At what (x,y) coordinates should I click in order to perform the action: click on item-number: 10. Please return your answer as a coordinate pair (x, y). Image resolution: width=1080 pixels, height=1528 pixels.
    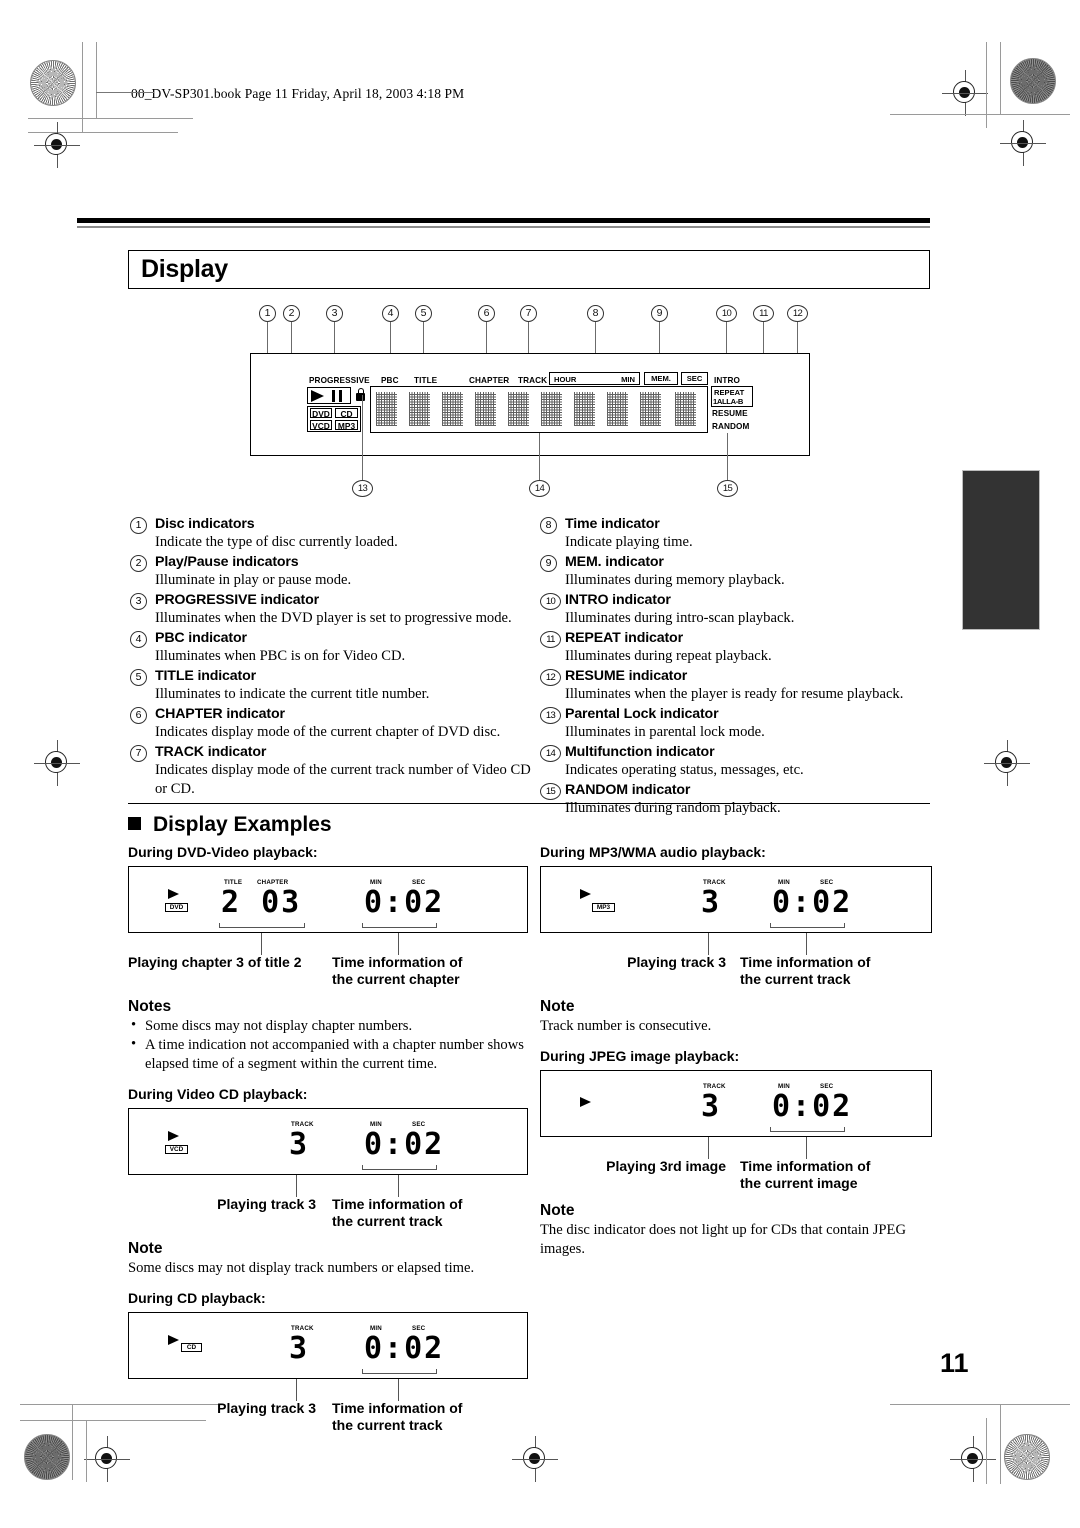
    Looking at the image, I should click on (550, 601).